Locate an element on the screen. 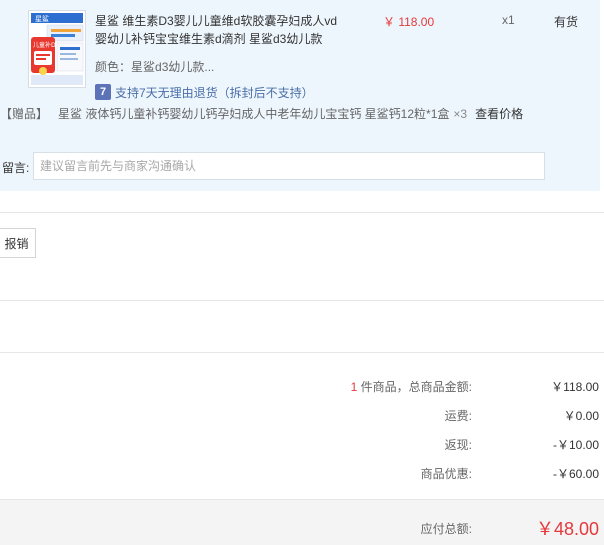 The width and height of the screenshot is (604, 545). message-input is located at coordinates (289, 166).